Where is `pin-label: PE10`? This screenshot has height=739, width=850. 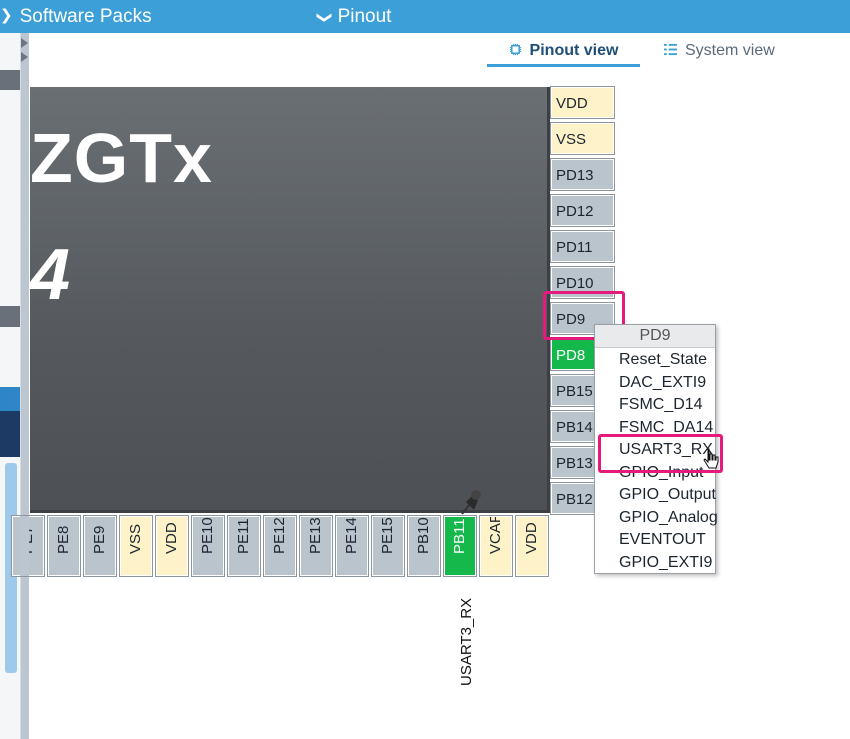 pin-label: PE10 is located at coordinates (207, 535).